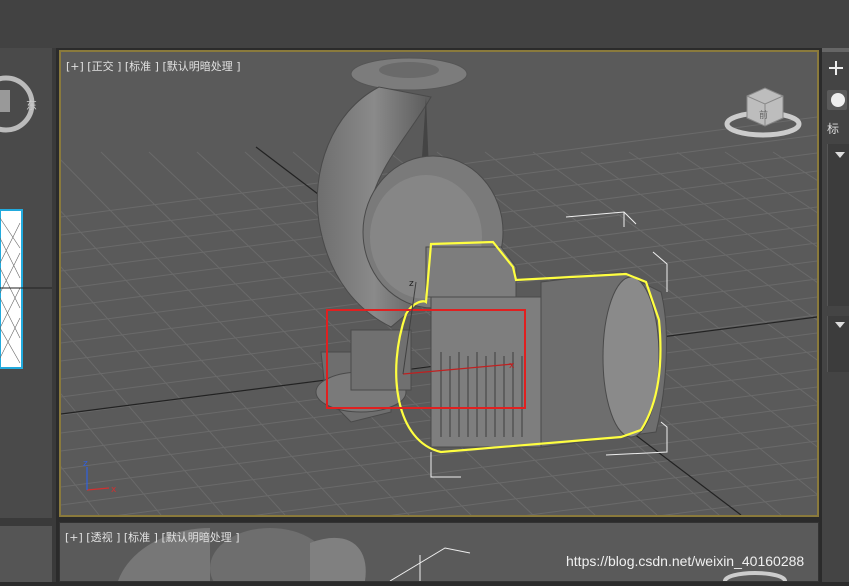 This screenshot has height=586, width=849. I want to click on wireframe-mesh-preview, so click(11, 289).